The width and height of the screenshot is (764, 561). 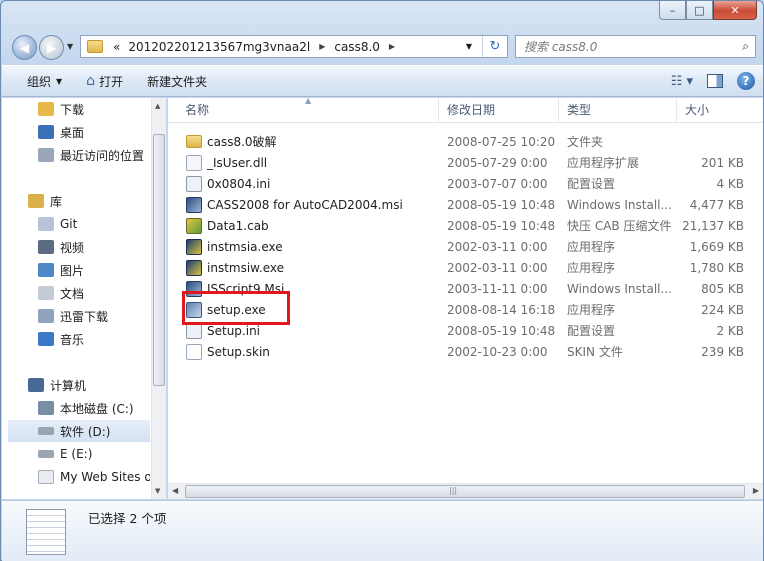 What do you see at coordinates (102, 293) in the screenshot?
I see `nav-item-documents: 文档` at bounding box center [102, 293].